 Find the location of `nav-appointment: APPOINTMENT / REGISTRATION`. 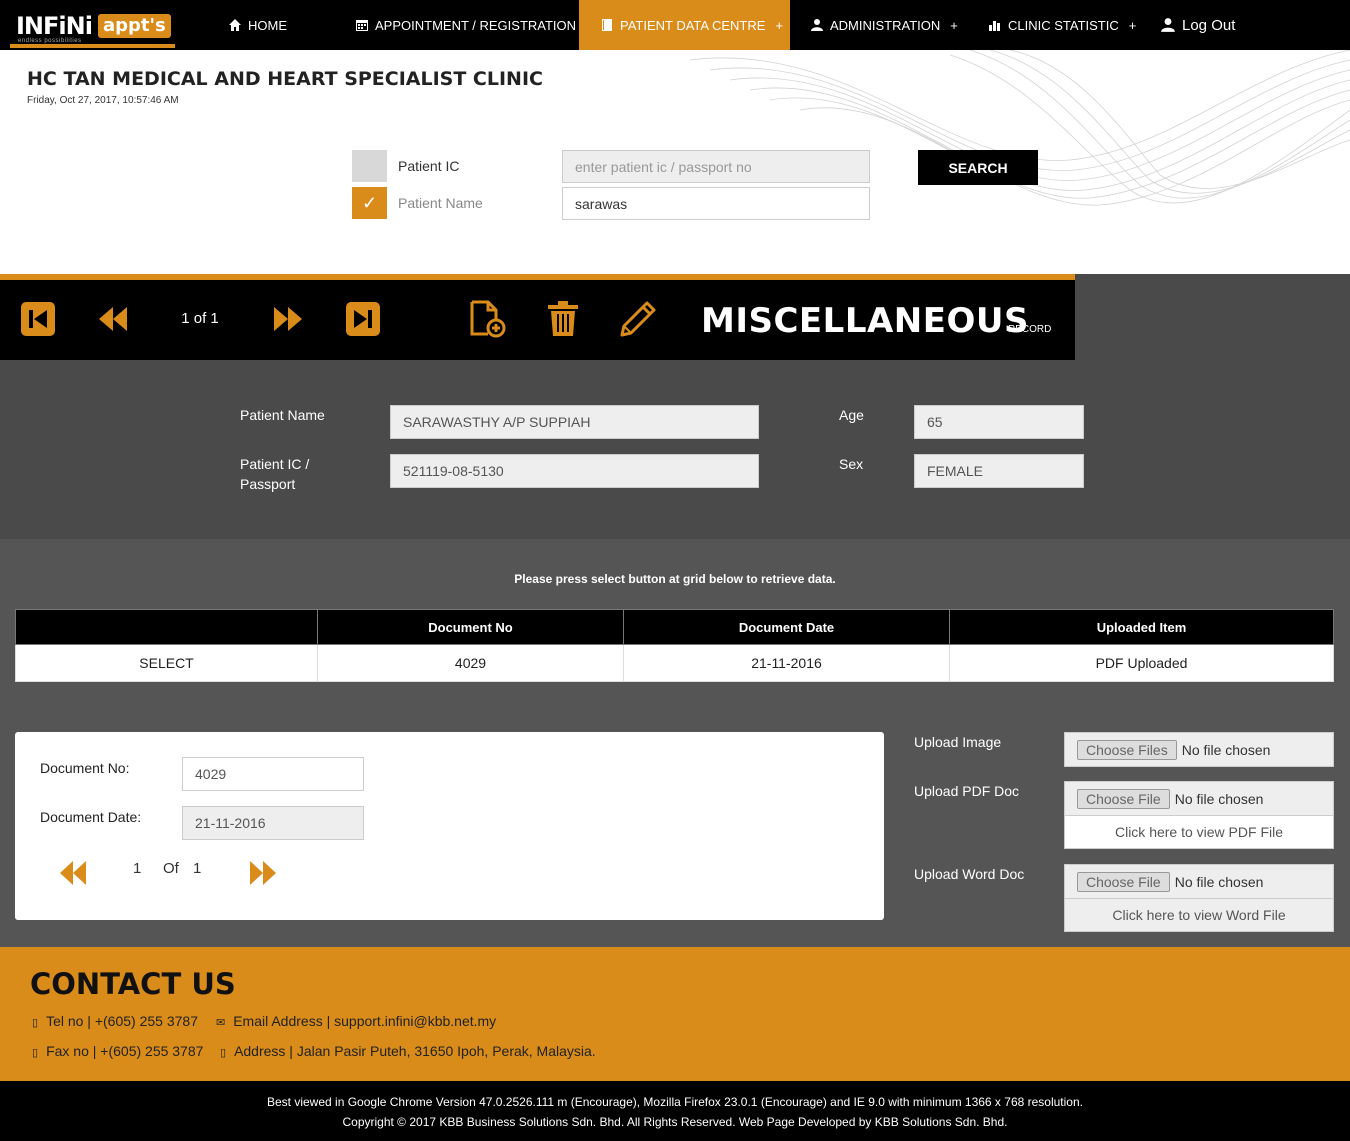

nav-appointment: APPOINTMENT / REGISTRATION is located at coordinates (465, 25).